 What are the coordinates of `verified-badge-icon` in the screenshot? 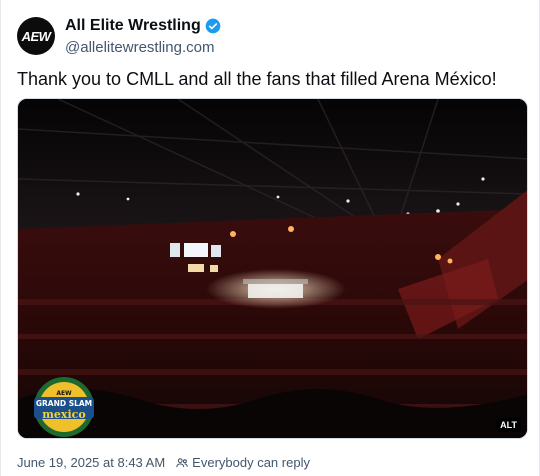 It's located at (213, 26).